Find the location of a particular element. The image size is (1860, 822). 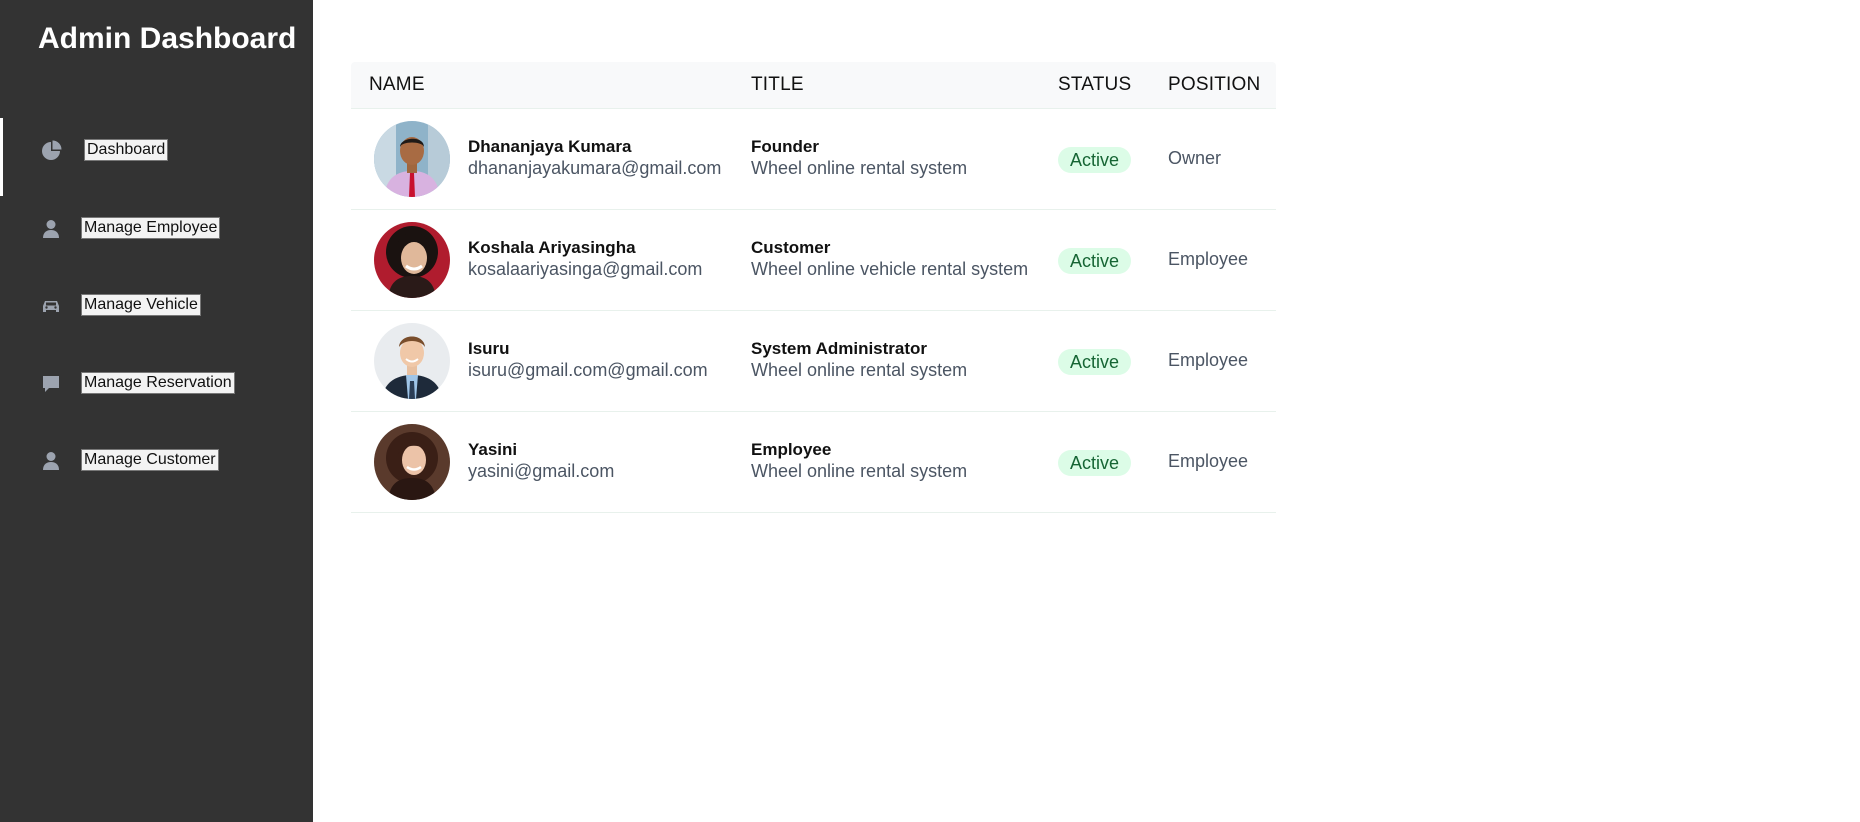

column-header-name: NAME is located at coordinates (397, 84).